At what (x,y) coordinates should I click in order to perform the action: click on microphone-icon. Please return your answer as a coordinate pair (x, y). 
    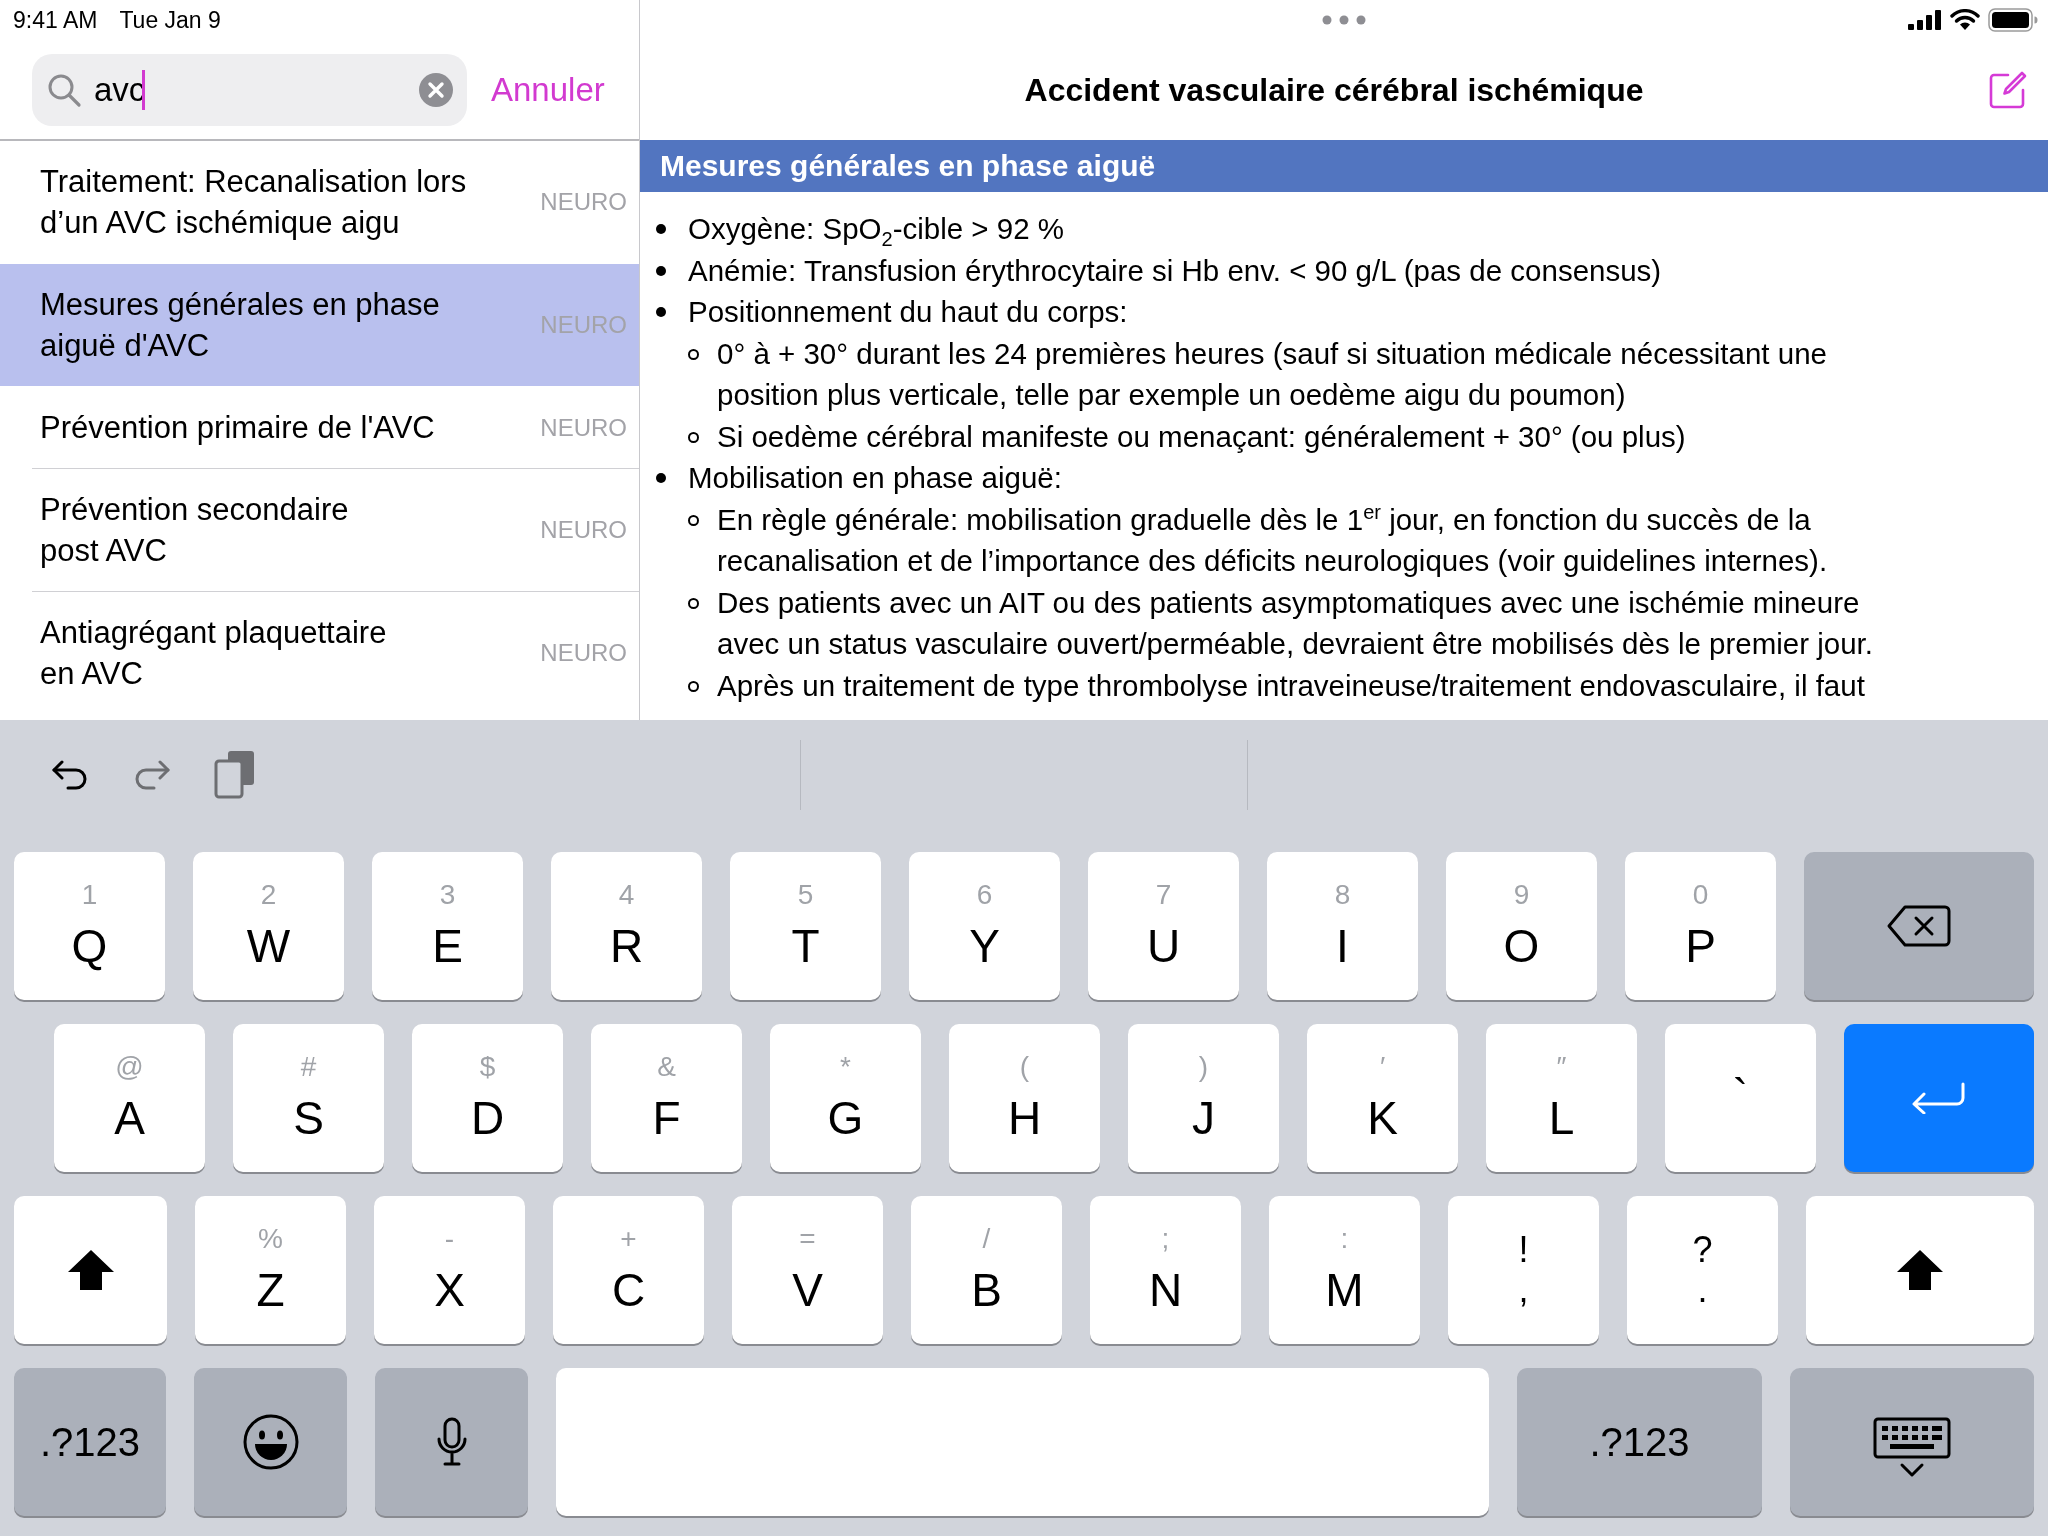
    Looking at the image, I should click on (451, 1442).